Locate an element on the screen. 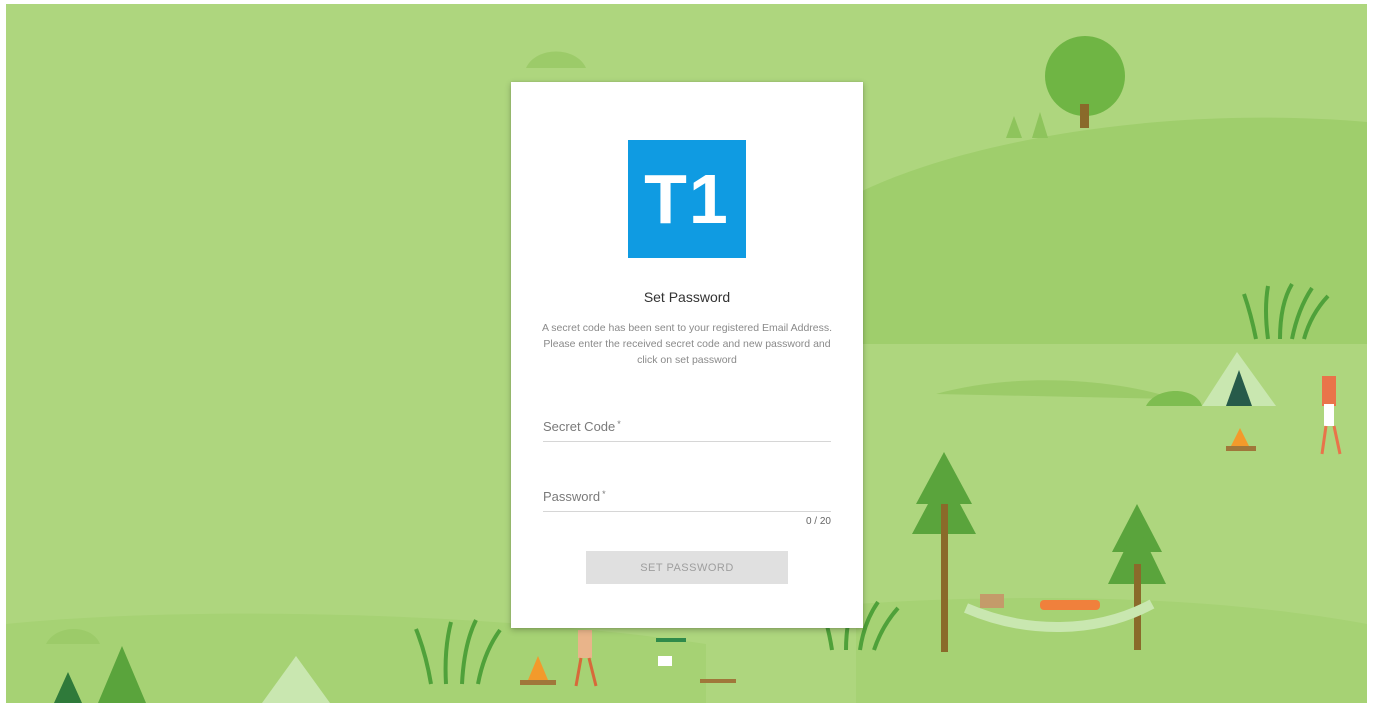  secret-code-field: Secret Code * is located at coordinates (687, 428).